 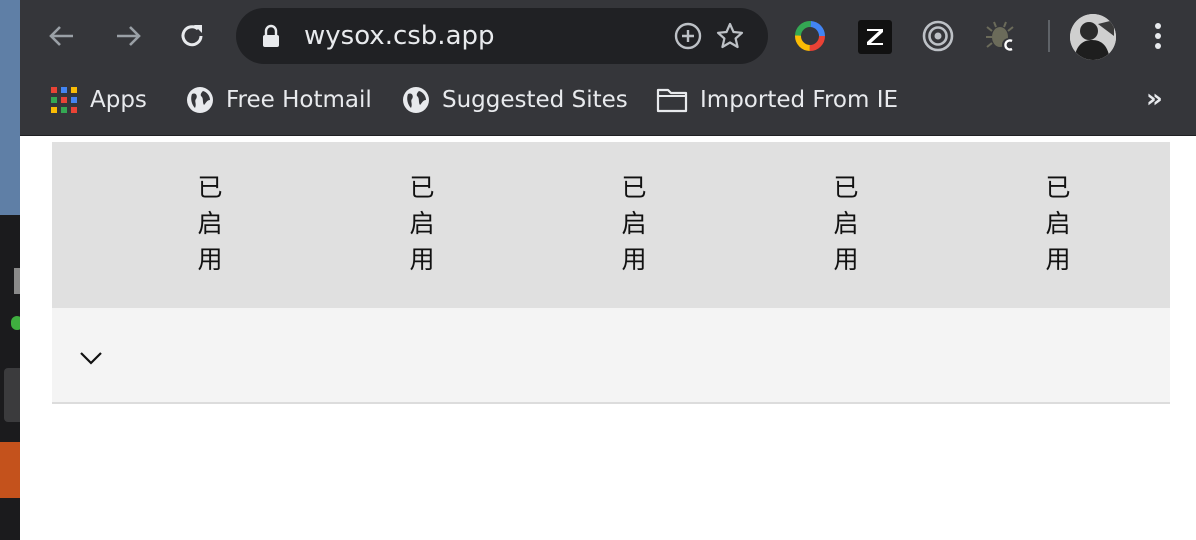 I want to click on bookmark-free-hotmail: Free Hotmail, so click(x=279, y=100).